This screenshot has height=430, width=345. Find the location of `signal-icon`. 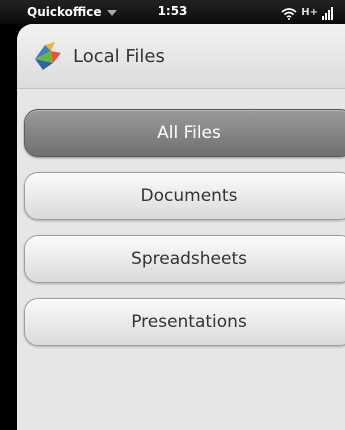

signal-icon is located at coordinates (327, 13).